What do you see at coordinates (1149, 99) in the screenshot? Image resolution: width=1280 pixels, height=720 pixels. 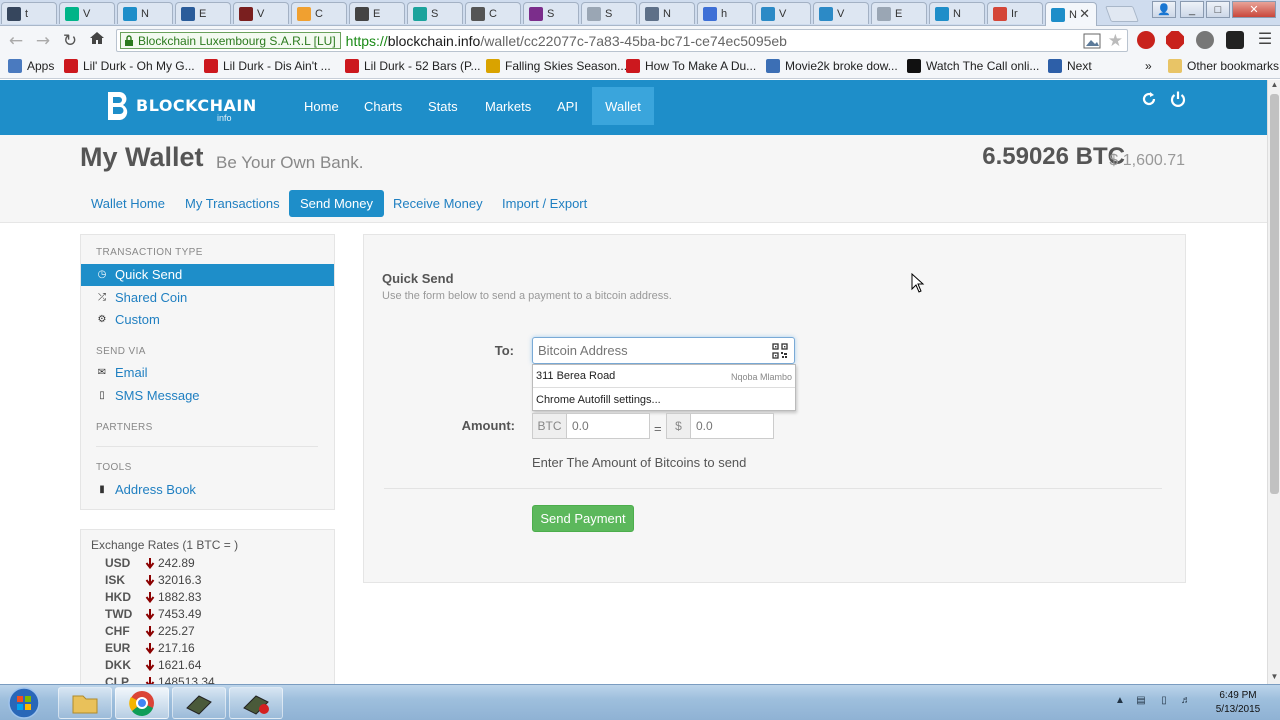 I see `refresh-icon` at bounding box center [1149, 99].